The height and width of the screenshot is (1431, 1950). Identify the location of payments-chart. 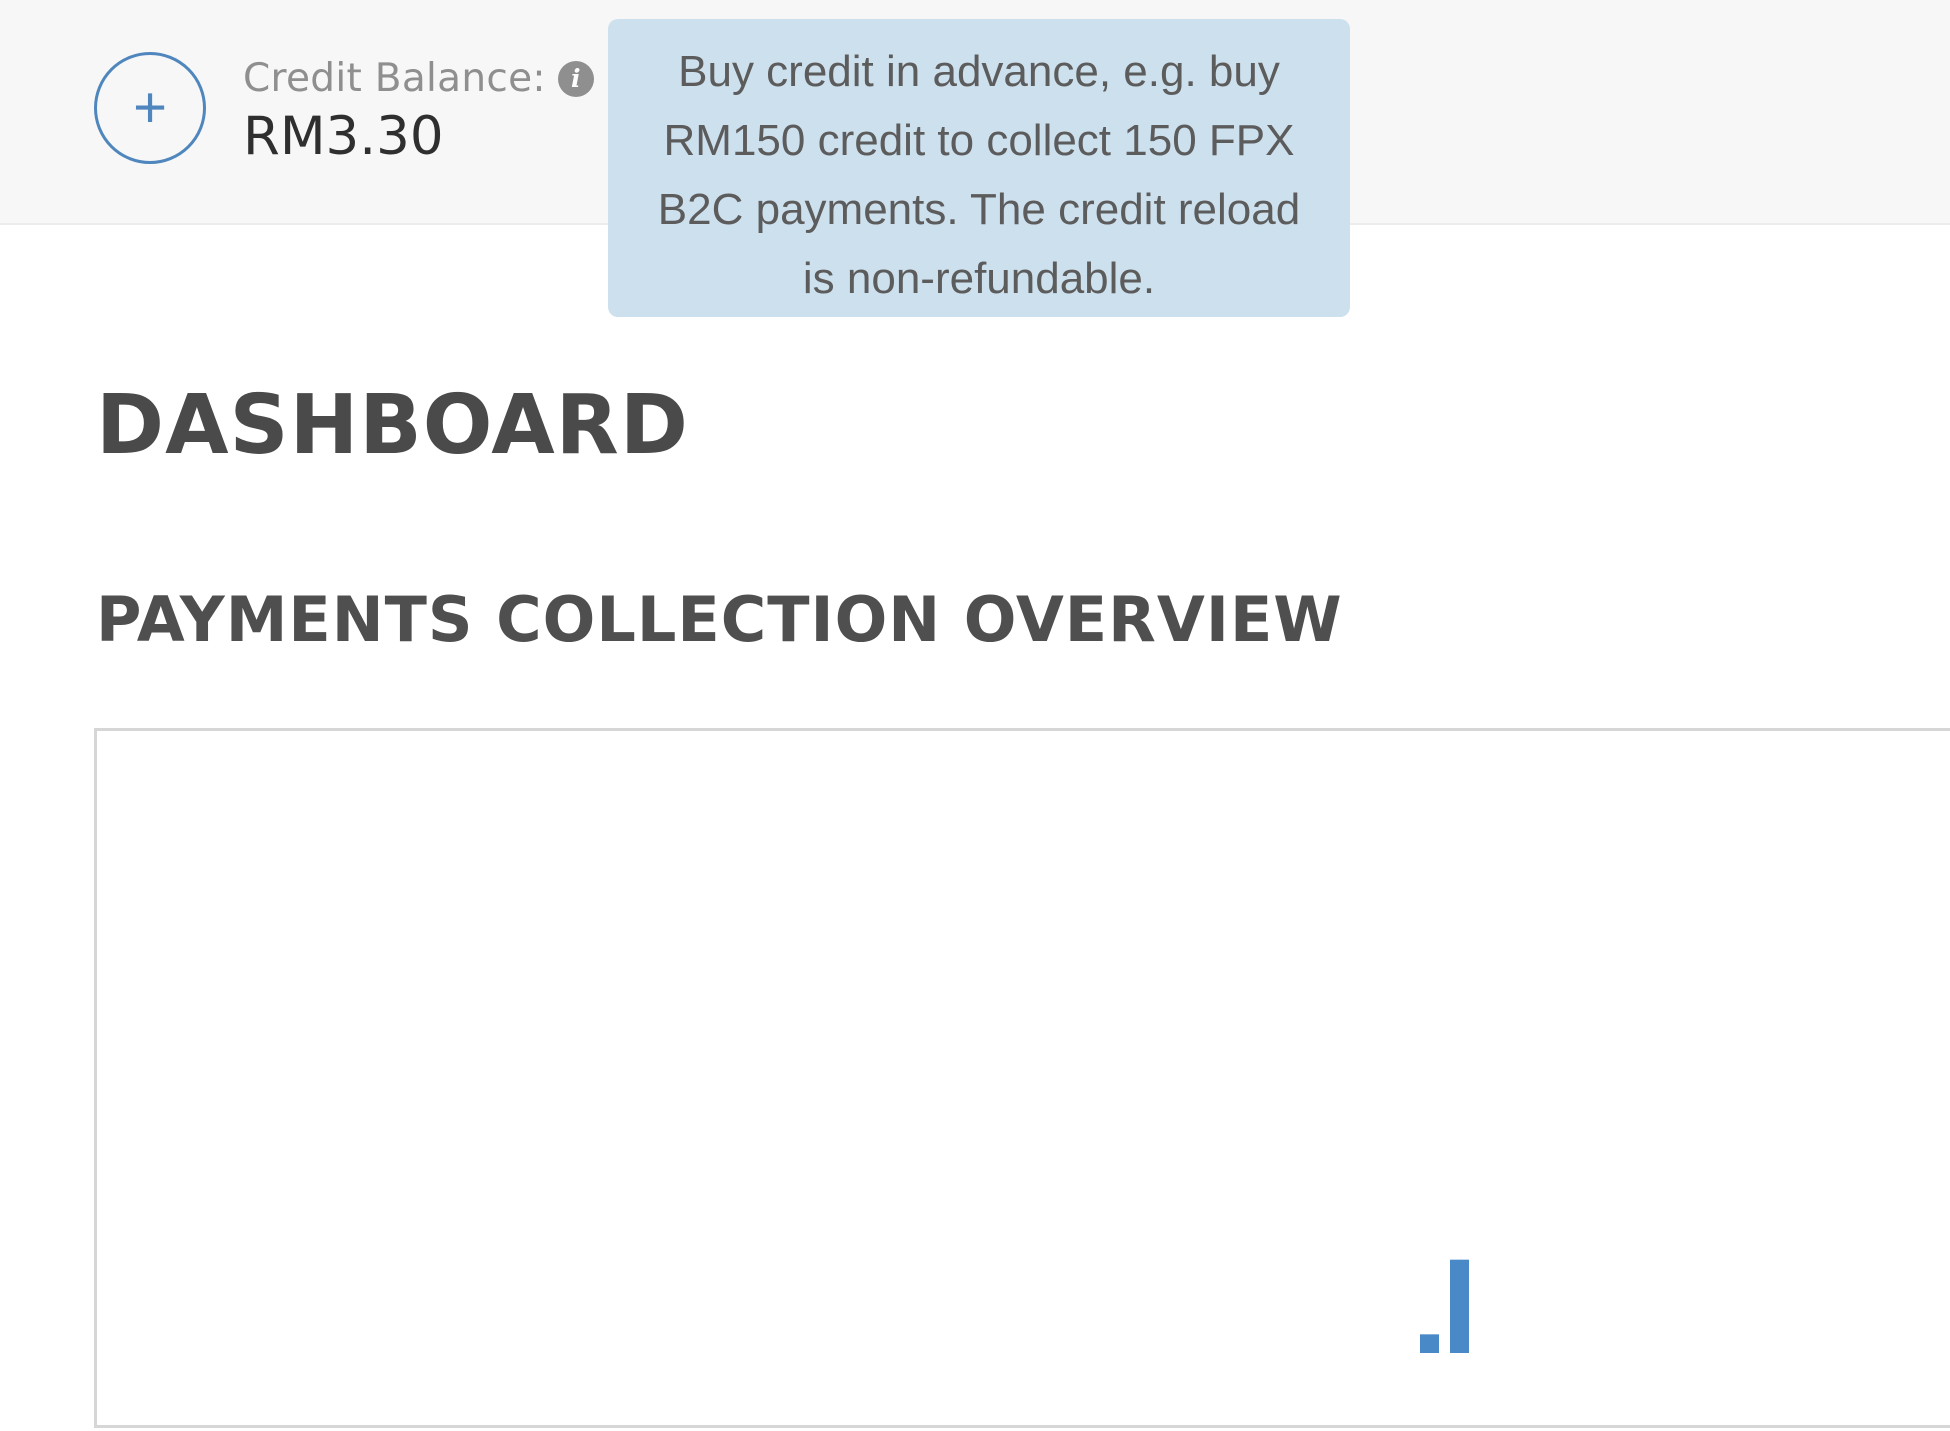
(1444, 1306).